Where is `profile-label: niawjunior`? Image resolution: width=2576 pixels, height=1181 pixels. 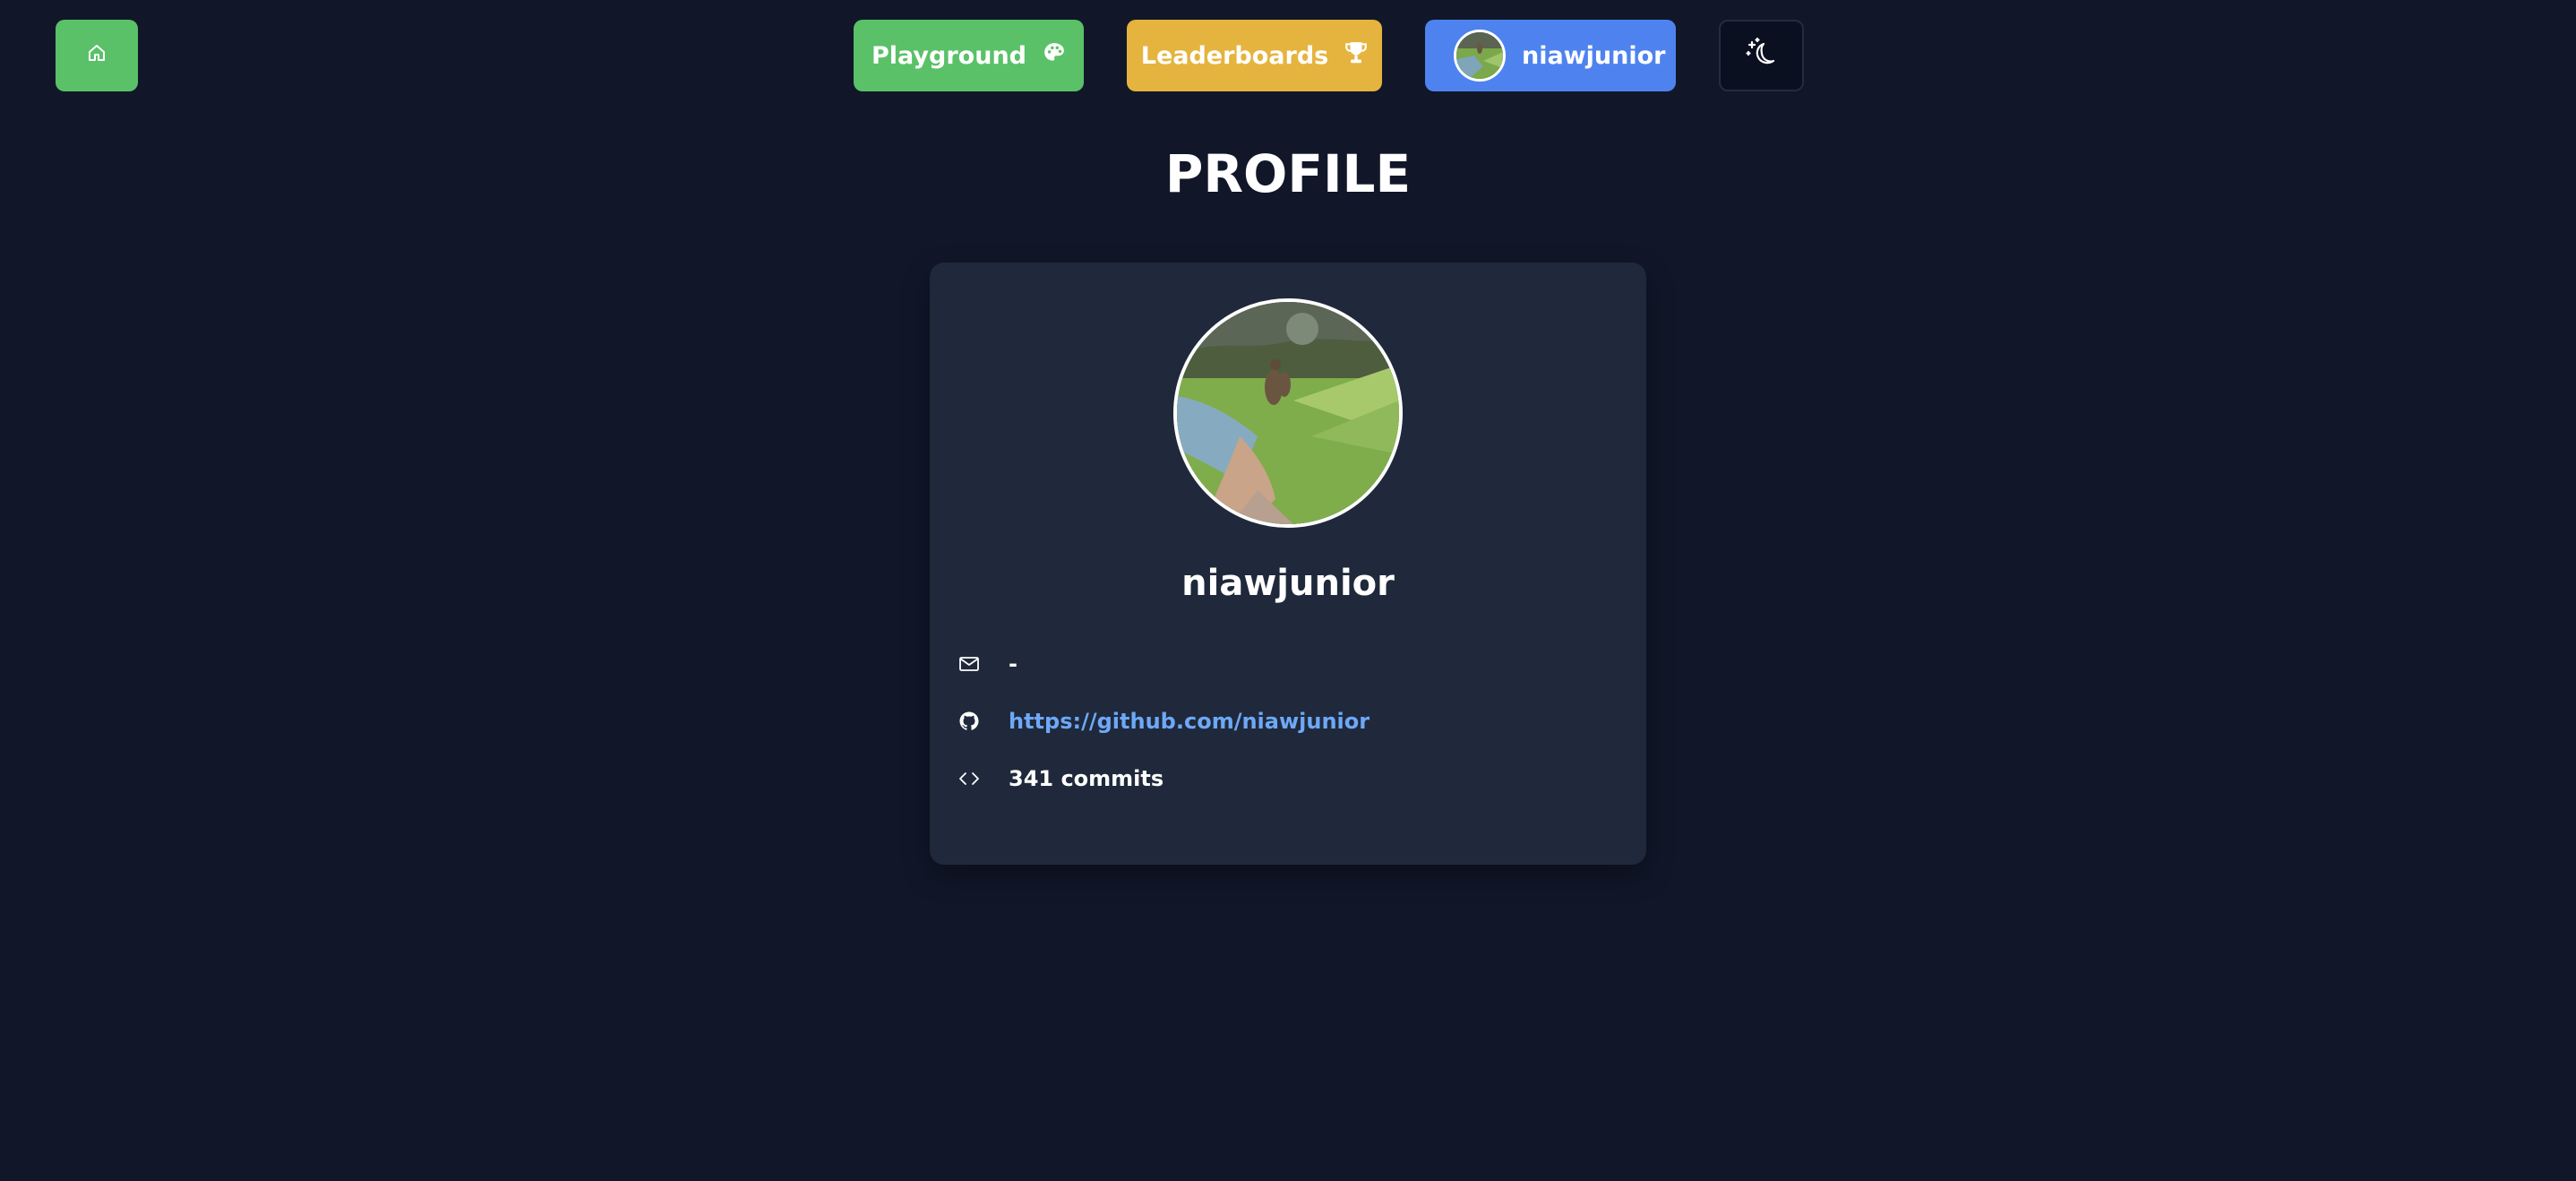
profile-label: niawjunior is located at coordinates (1594, 55).